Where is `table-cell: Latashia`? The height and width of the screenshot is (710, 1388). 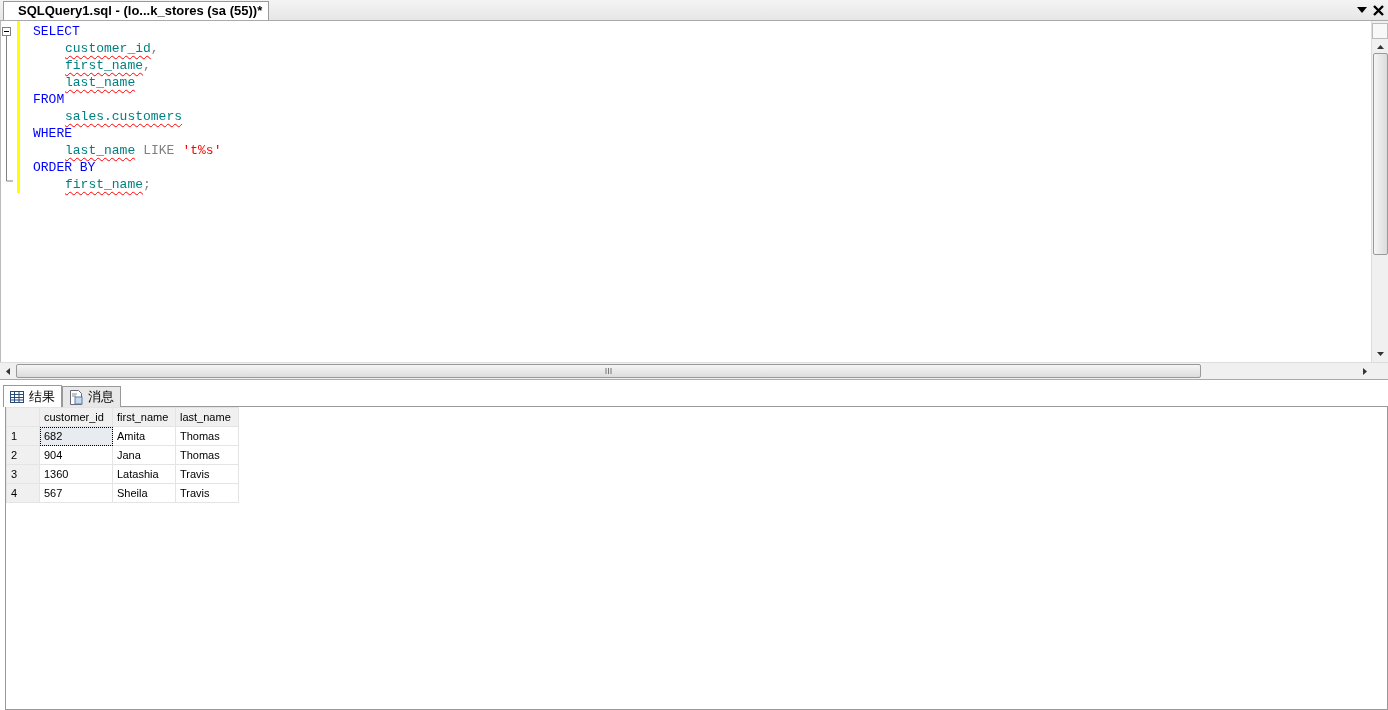
table-cell: Latashia is located at coordinates (144, 474).